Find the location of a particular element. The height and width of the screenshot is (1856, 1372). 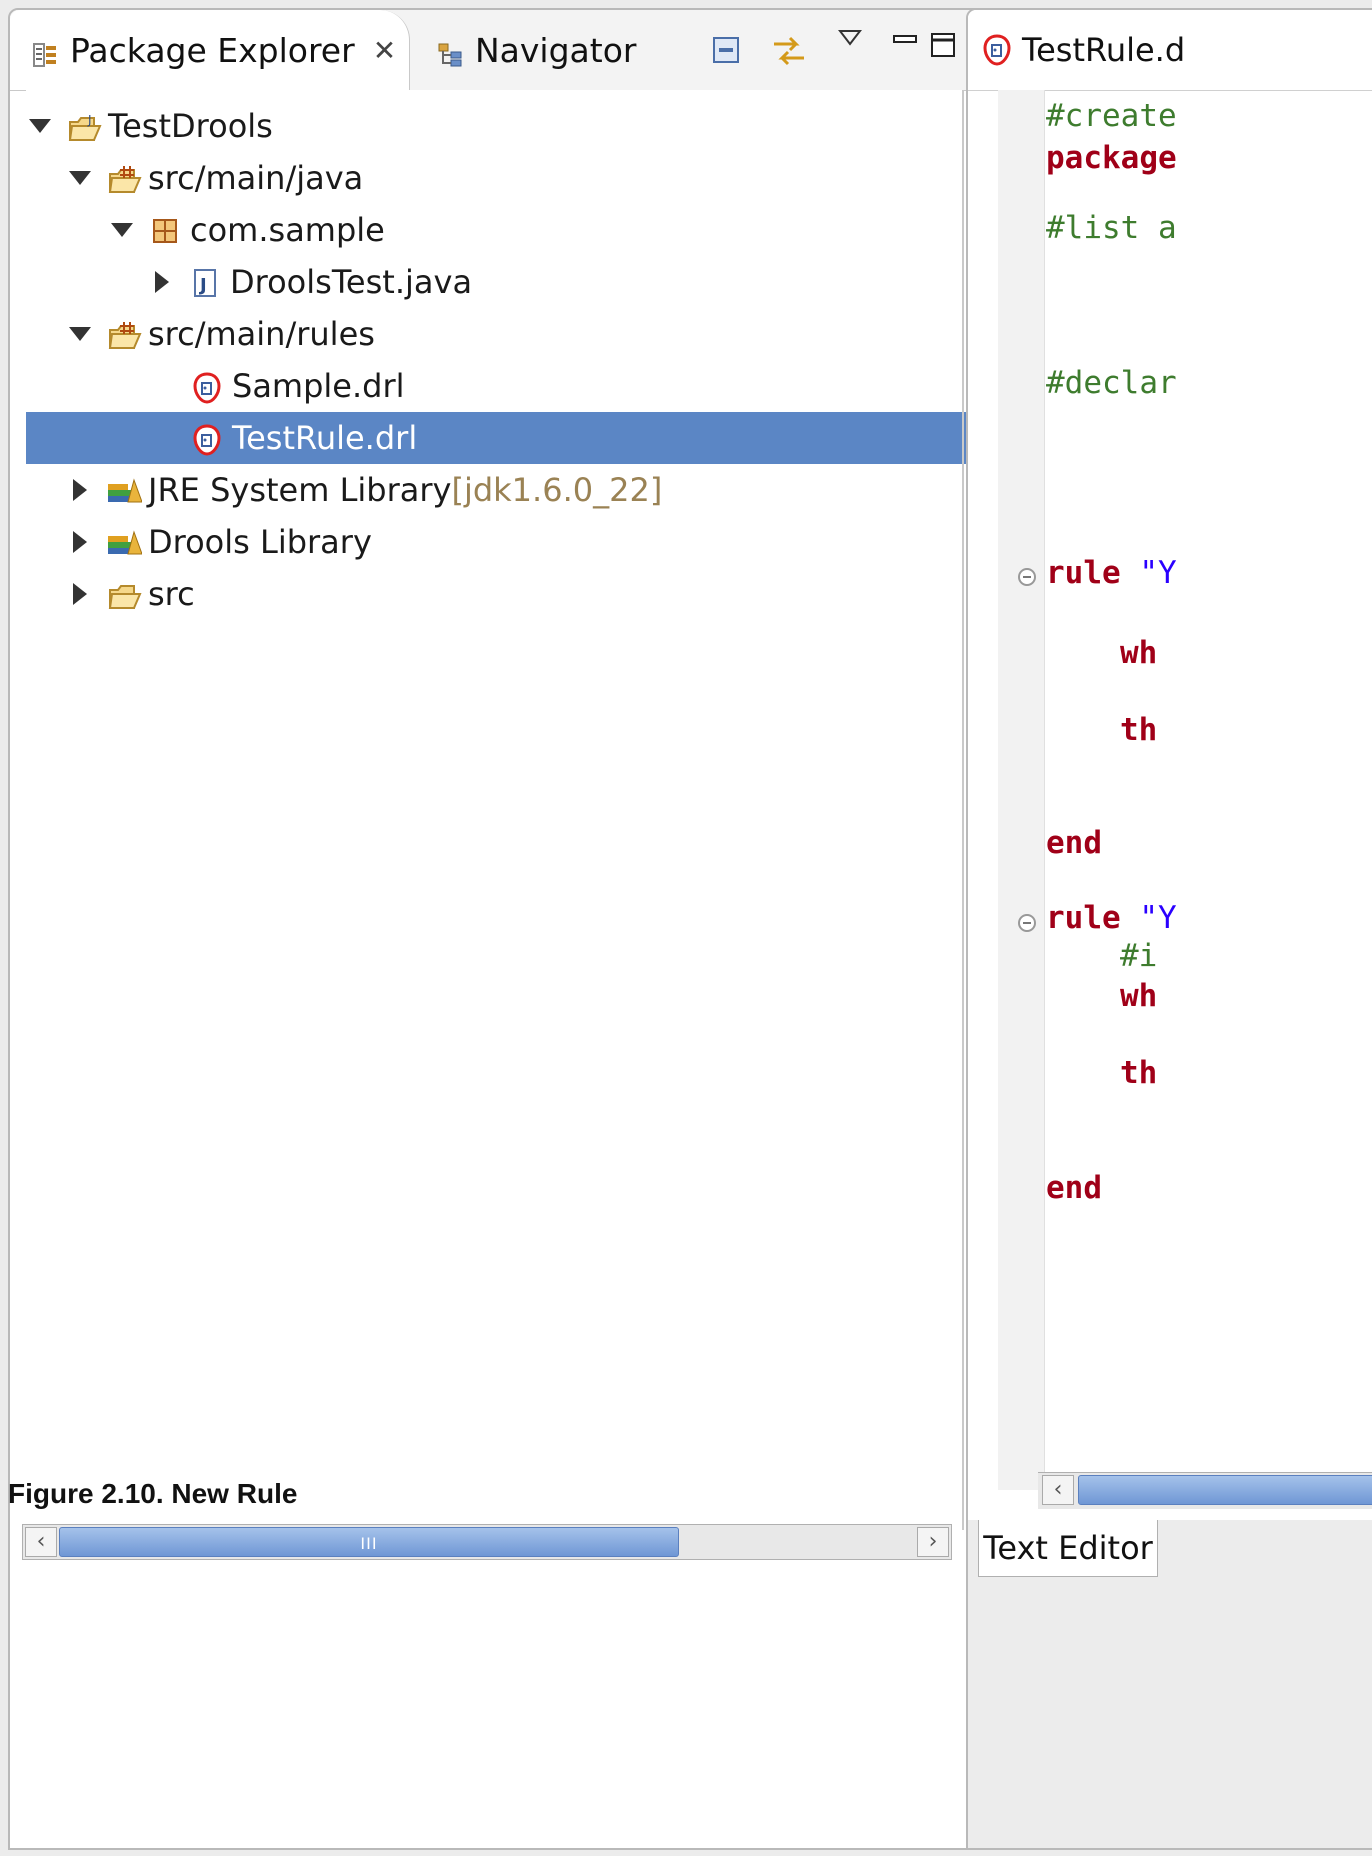

tree-item-label: TestRule.drl is located at coordinates (325, 438).